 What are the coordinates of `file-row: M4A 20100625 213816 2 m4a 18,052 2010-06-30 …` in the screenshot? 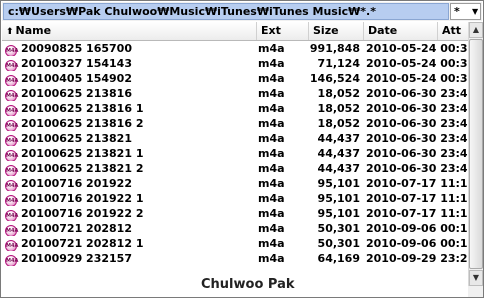 It's located at (235, 123).